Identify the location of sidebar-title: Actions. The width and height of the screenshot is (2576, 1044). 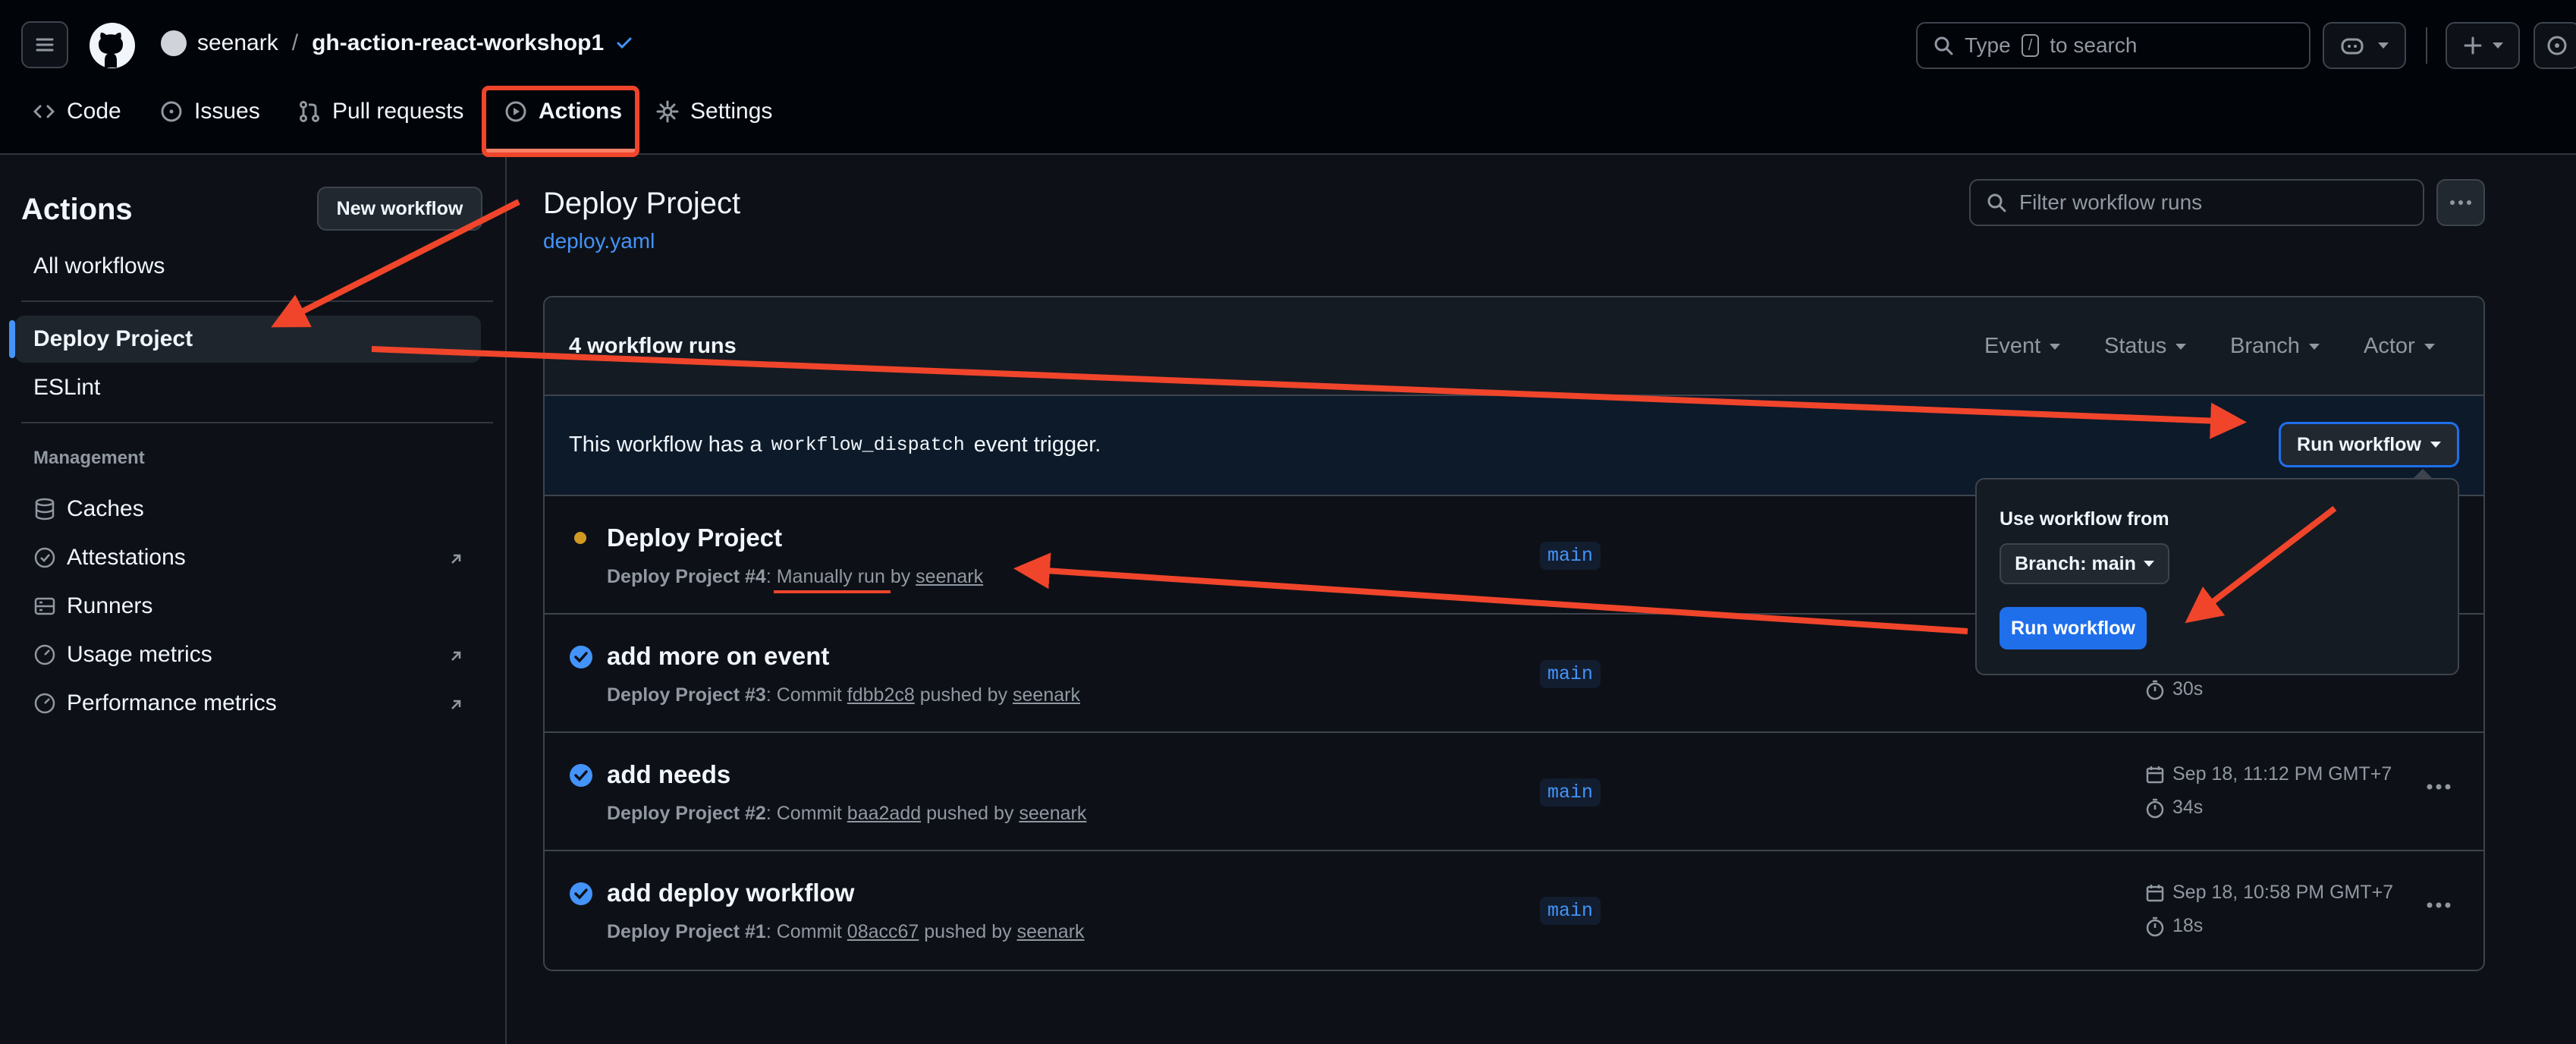
(77, 210).